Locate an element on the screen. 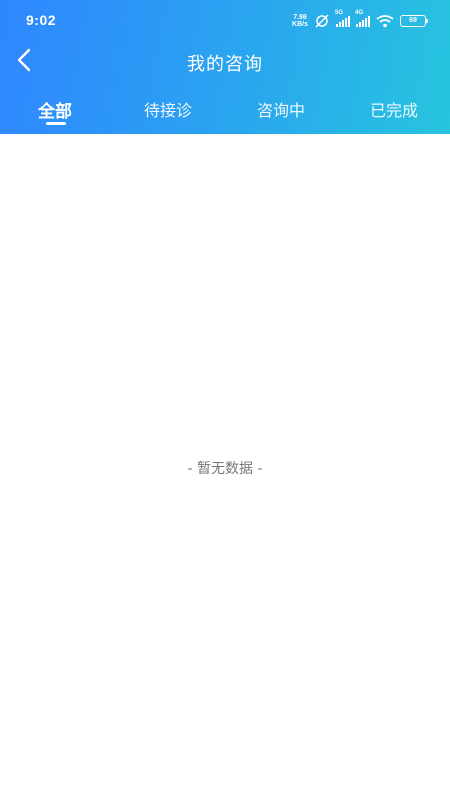 This screenshot has width=450, height=800. battery-icon: 69 is located at coordinates (414, 21).